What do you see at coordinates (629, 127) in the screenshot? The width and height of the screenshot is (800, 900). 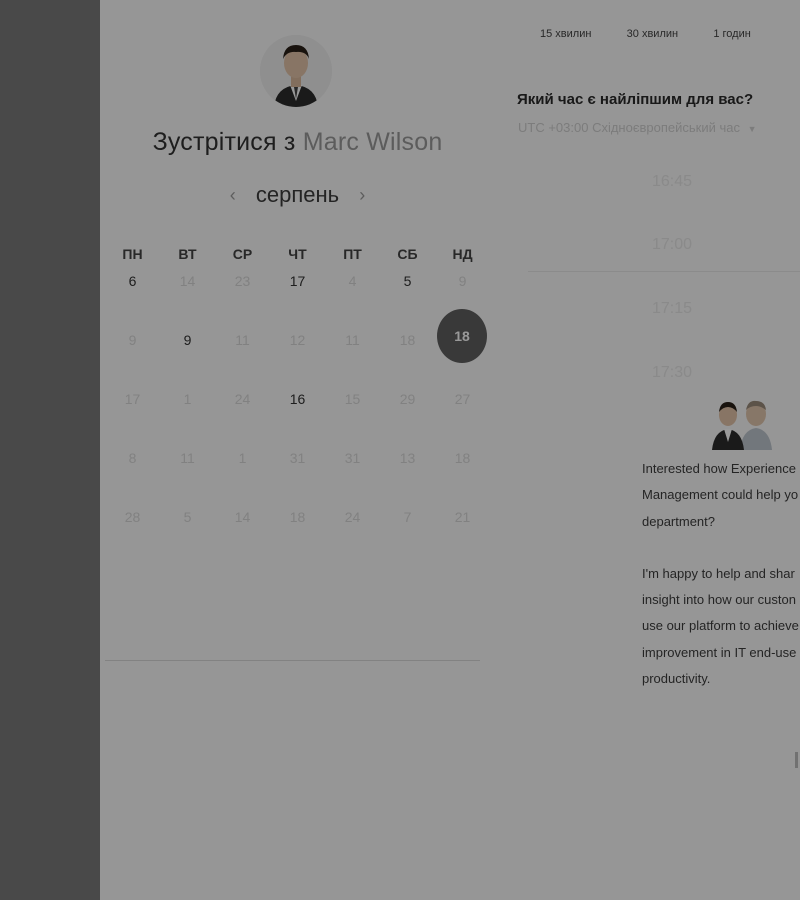 I see `timezone-value: UTC +03:00 Східноєвропейський час` at bounding box center [629, 127].